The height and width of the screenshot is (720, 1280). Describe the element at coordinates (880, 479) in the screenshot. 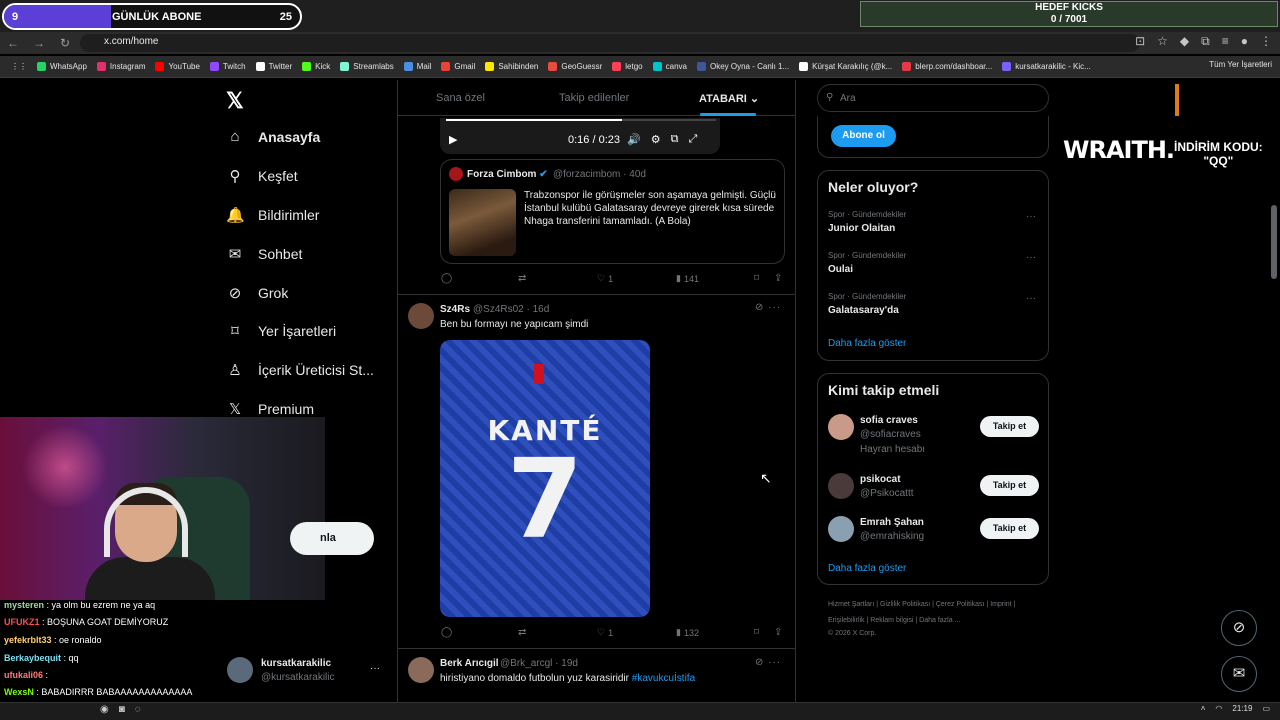

I see `wtf-name: psikocat` at that location.